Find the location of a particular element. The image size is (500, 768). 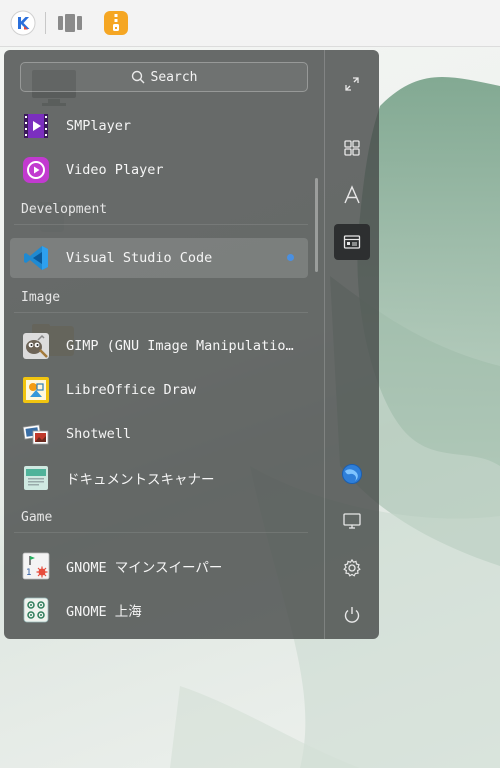

list-item-label: GNOME 上海 is located at coordinates (104, 612).